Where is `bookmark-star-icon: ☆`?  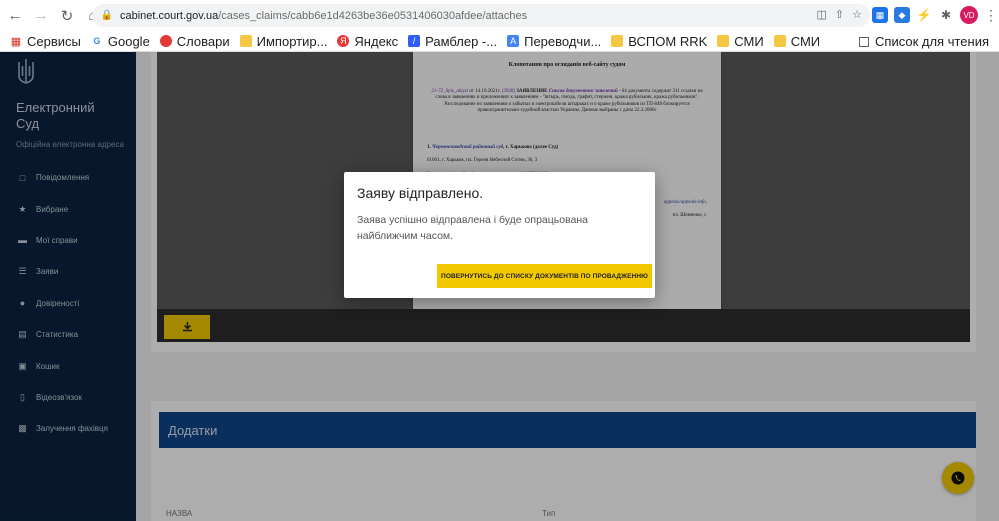
bookmark-star-icon: ☆ is located at coordinates (857, 14).